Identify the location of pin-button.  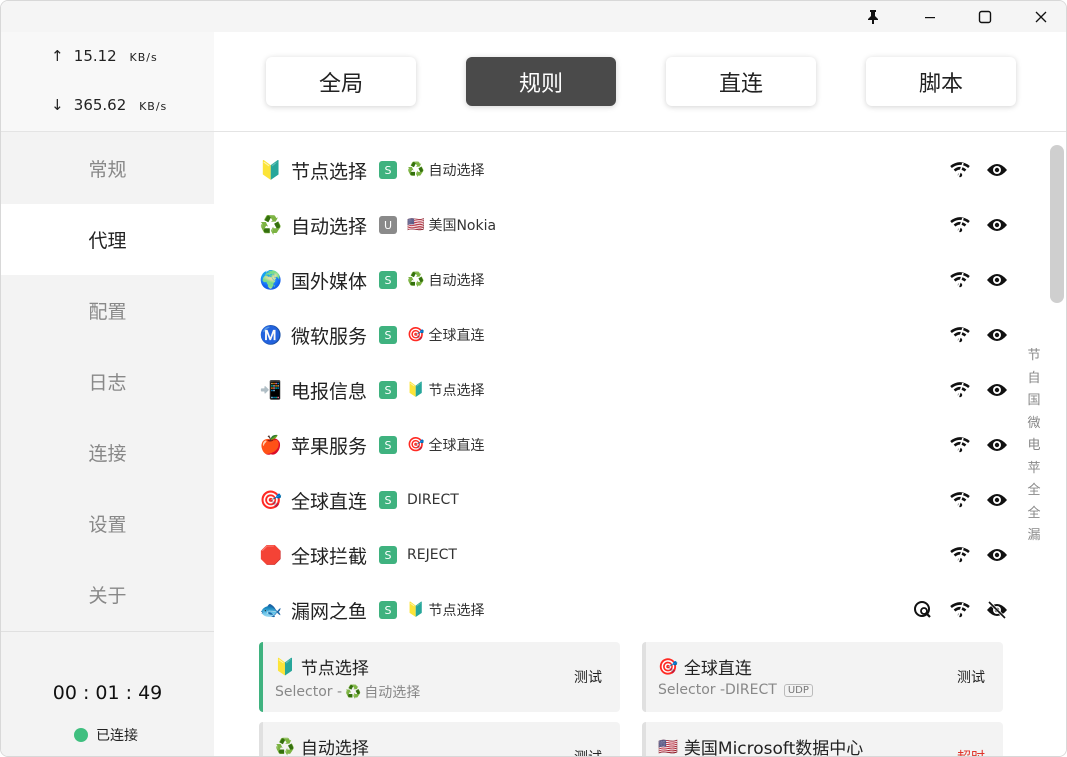
(873, 16).